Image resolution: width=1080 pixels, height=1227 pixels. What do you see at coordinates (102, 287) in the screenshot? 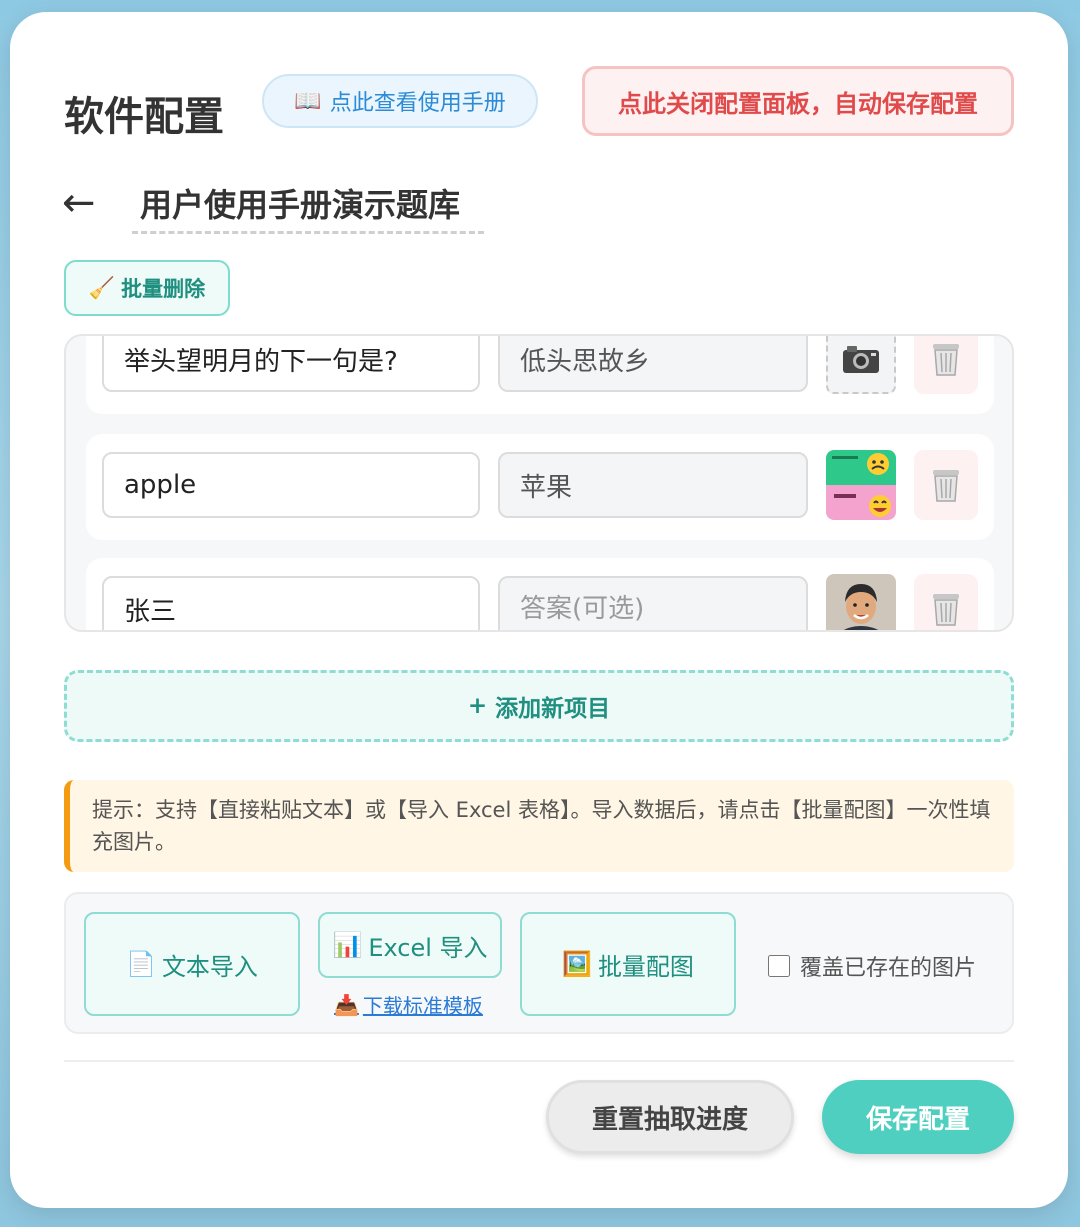
I see `broom-icon: 🧹` at bounding box center [102, 287].